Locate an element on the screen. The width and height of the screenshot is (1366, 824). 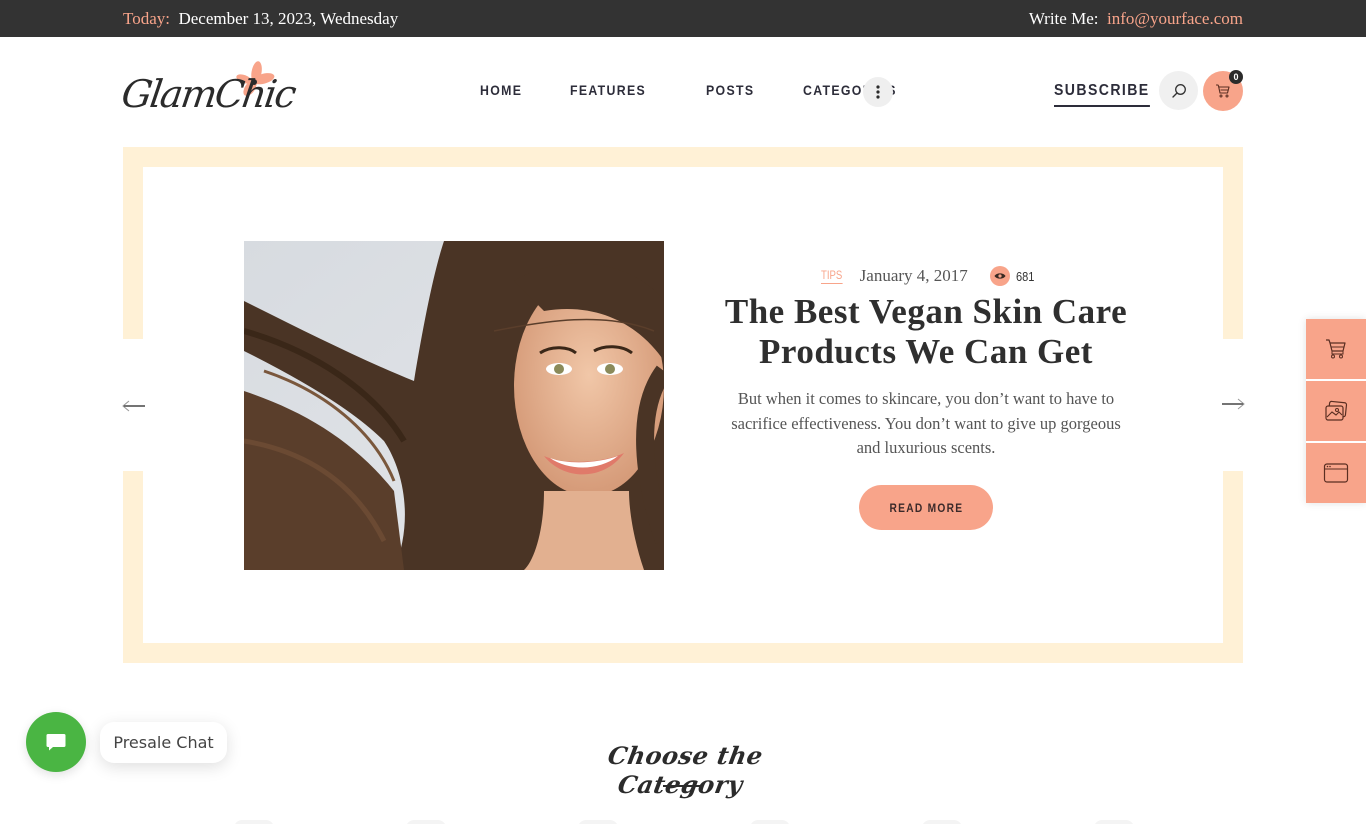
subscribe-link: SUBSCRIBE is located at coordinates (1102, 94).